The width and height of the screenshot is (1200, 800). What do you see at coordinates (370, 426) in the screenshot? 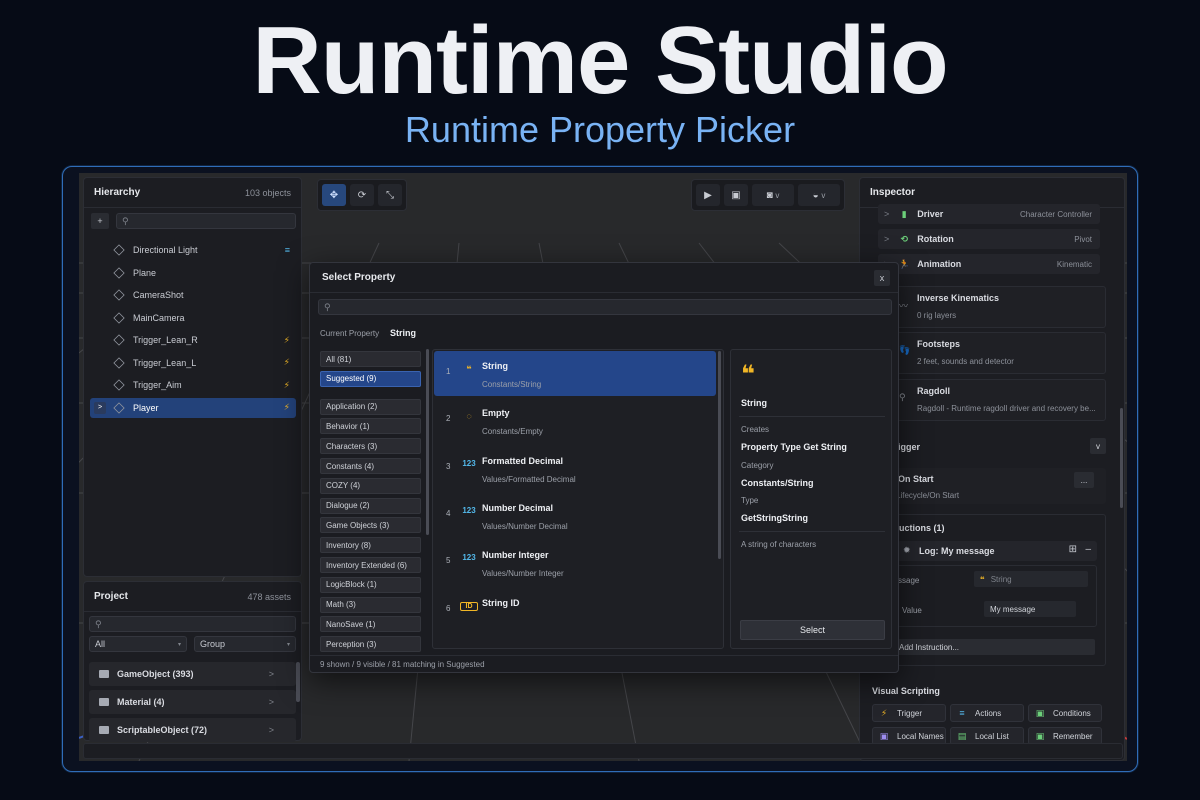
I see `category-button: Behavior (1)` at bounding box center [370, 426].